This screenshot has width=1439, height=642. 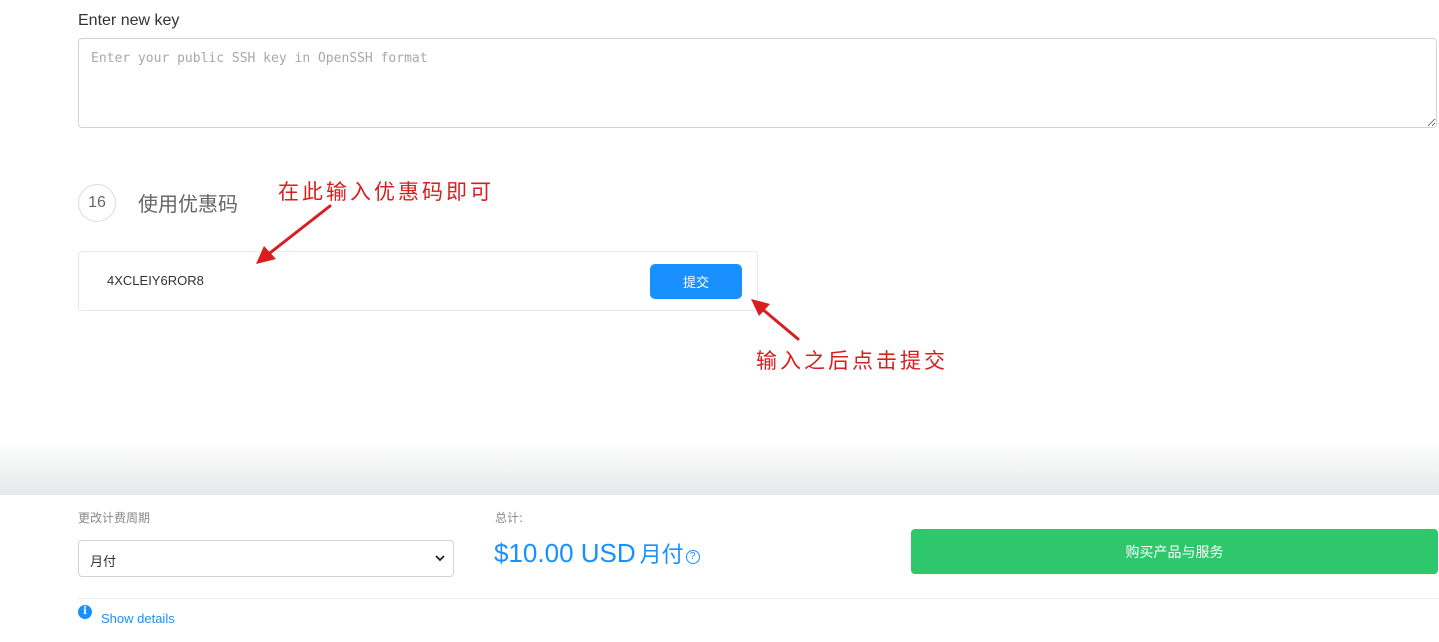 I want to click on info-circle-icon: i, so click(x=85, y=611).